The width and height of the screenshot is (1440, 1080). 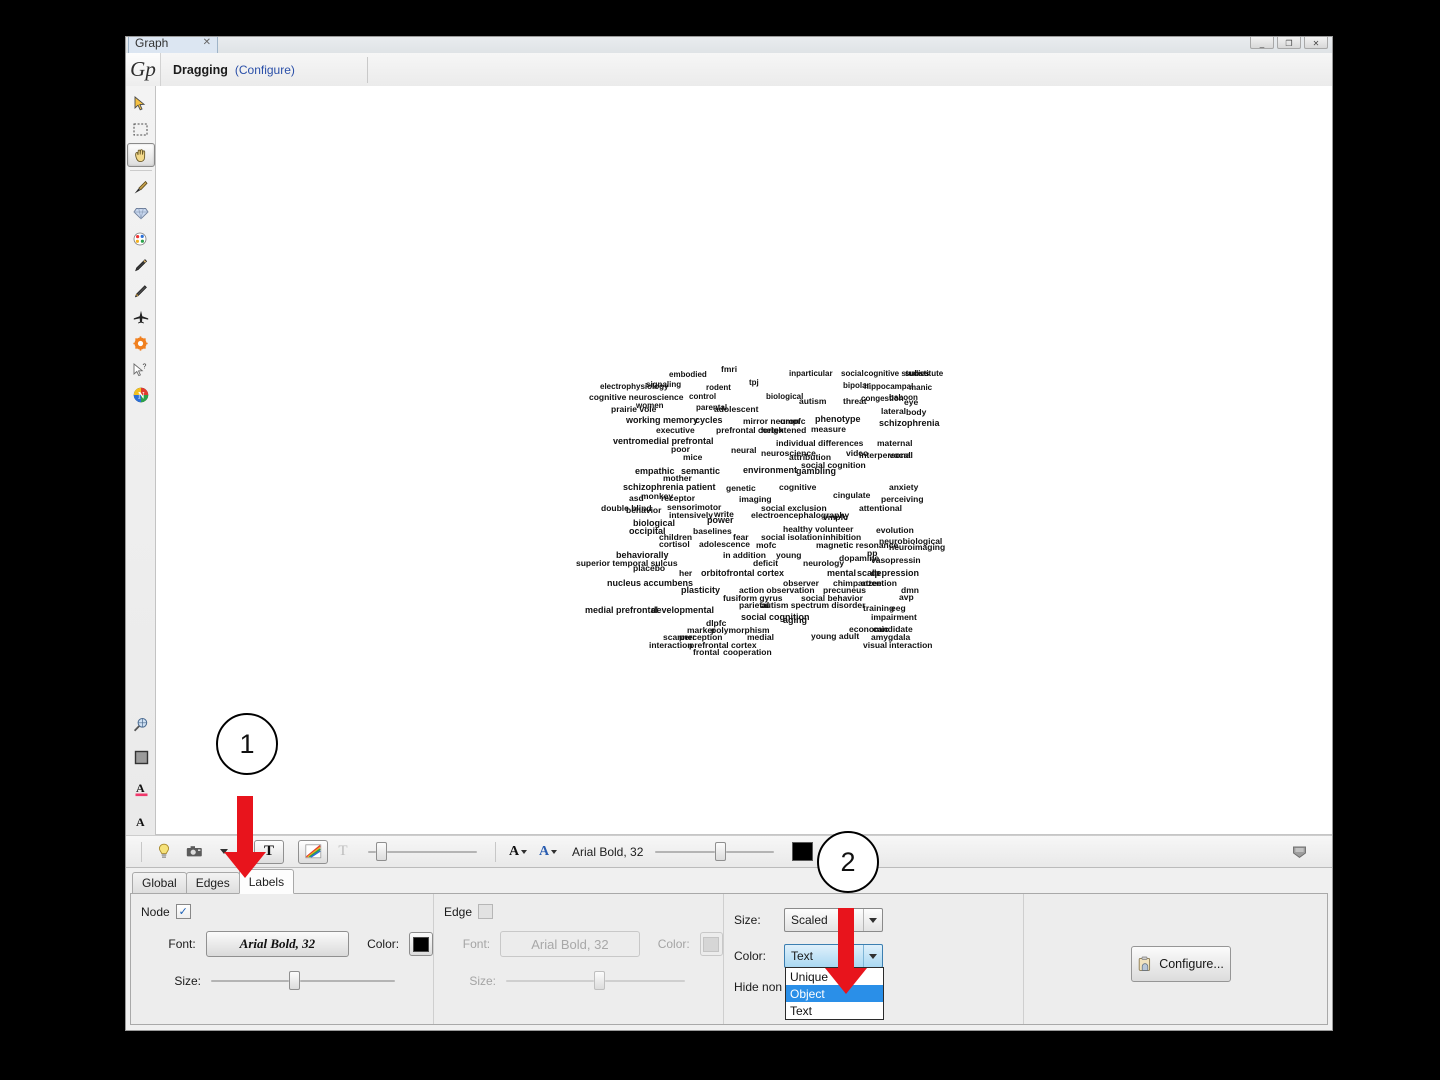 I want to click on word-cloud-label: mice, so click(x=693, y=457).